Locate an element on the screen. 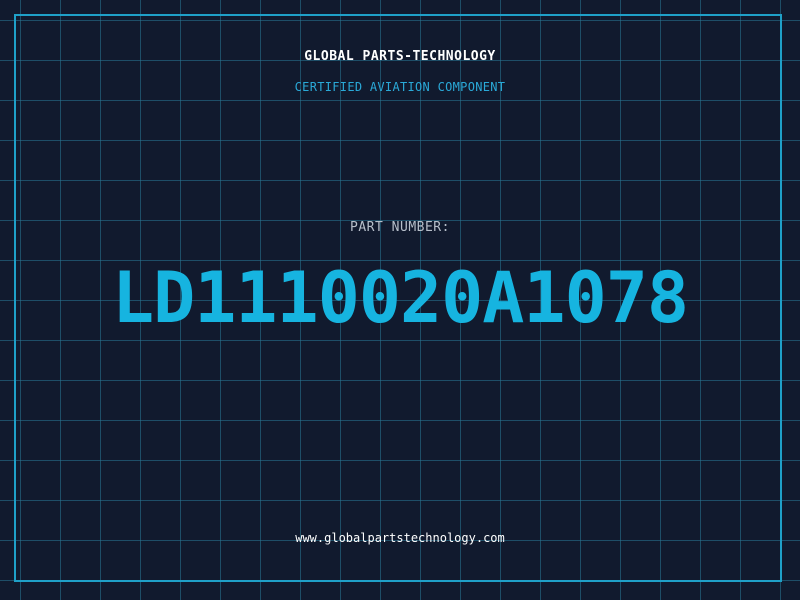 The width and height of the screenshot is (800, 600). company-name: GLOBAL PARTS-TECHNOLOGY is located at coordinates (400, 56).